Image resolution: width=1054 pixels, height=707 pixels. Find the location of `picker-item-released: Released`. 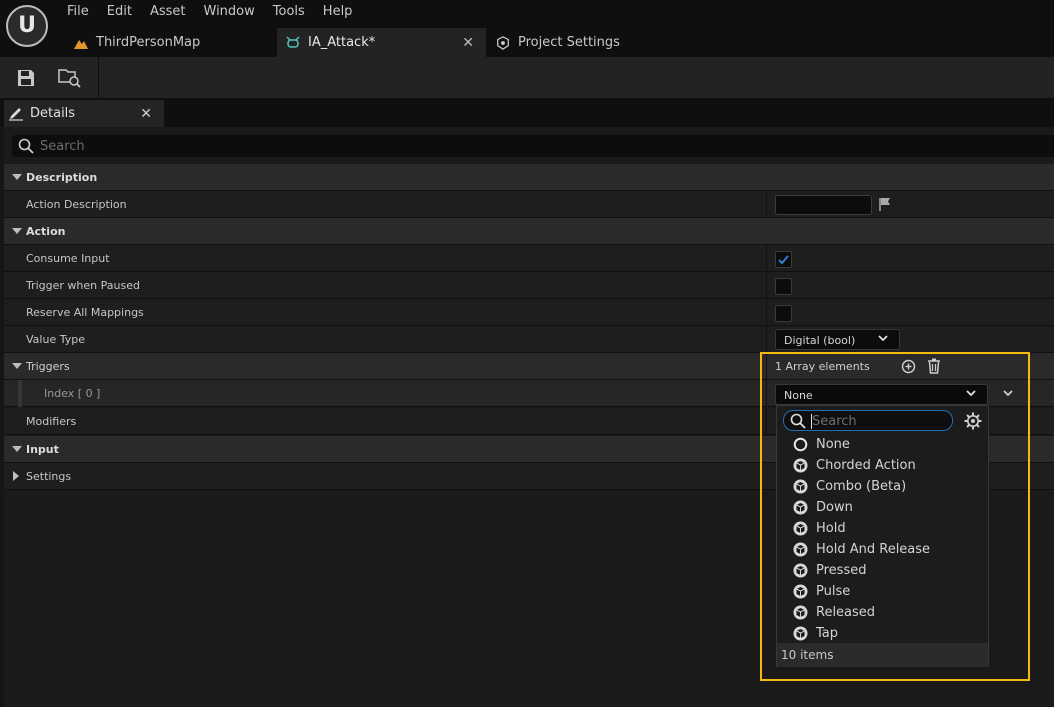

picker-item-released: Released is located at coordinates (834, 612).